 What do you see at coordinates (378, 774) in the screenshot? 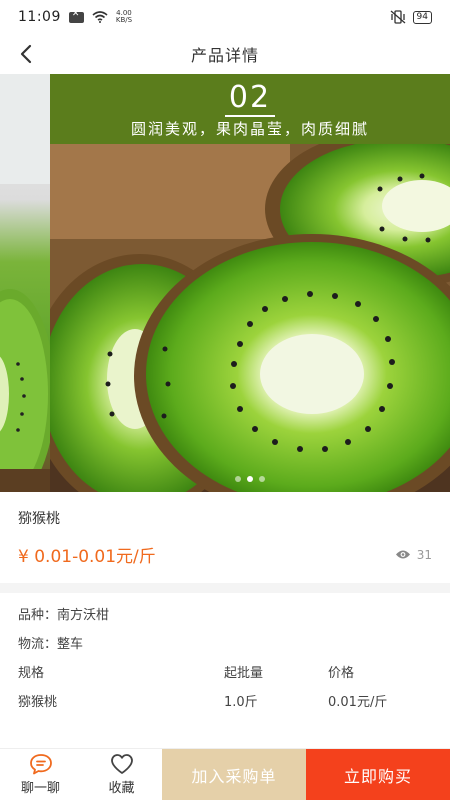
I see `buy-now-button: 立即购买` at bounding box center [378, 774].